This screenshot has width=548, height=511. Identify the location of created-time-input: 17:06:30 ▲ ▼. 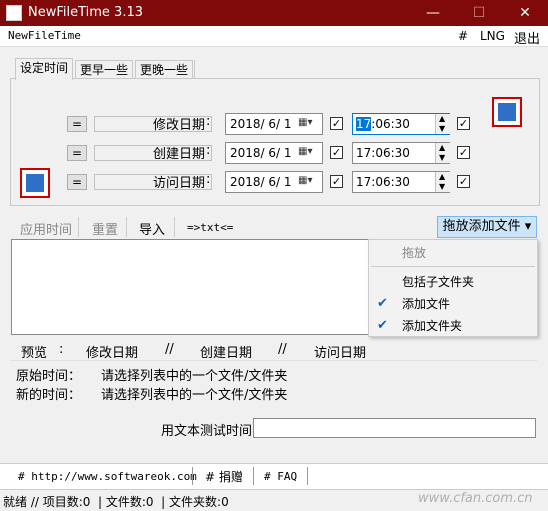
(401, 153).